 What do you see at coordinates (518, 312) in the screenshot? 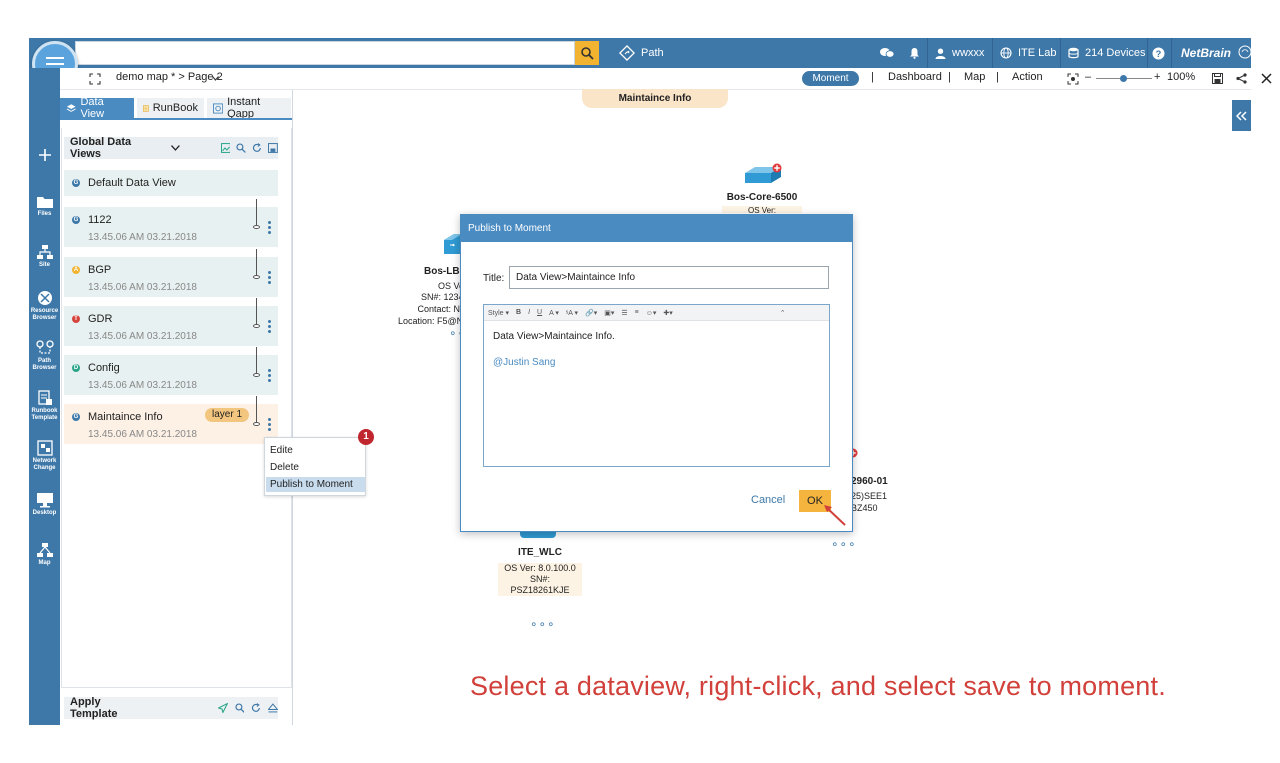
I see `bold-icon: B` at bounding box center [518, 312].